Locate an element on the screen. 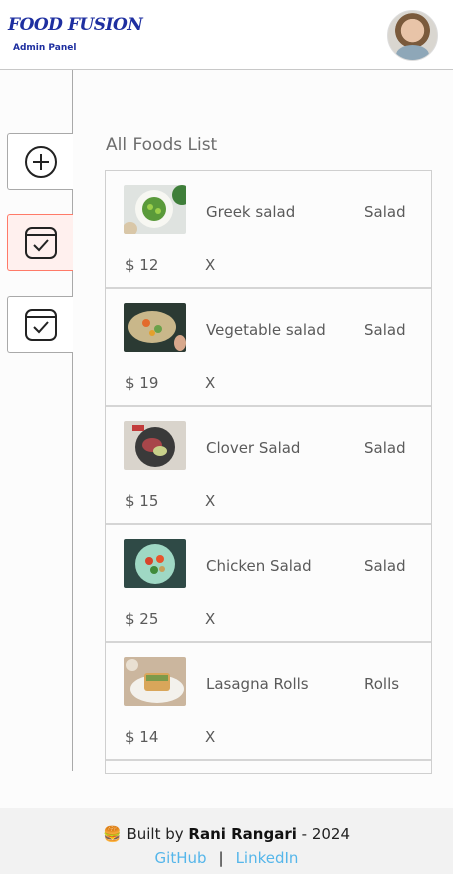 This screenshot has height=874, width=453. footer-credit: 🍔 Built by Rani Rangari - 2024 is located at coordinates (226, 834).